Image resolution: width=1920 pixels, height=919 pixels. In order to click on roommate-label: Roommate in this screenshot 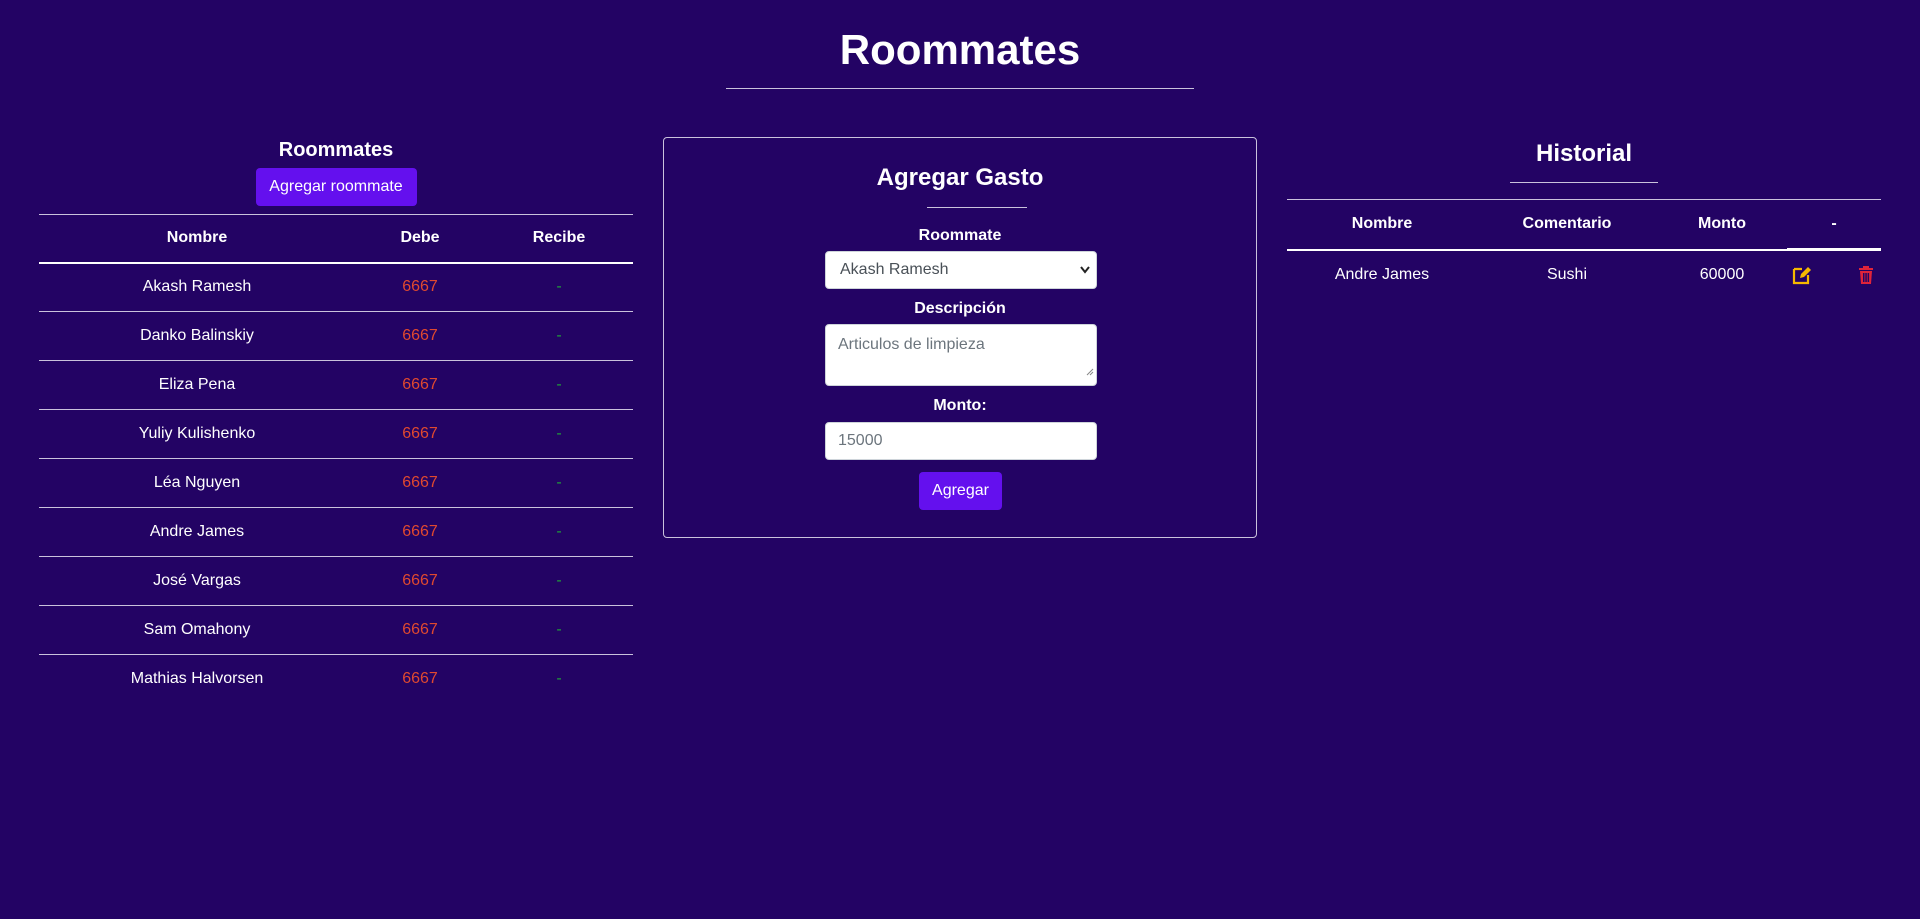, I will do `click(960, 235)`.